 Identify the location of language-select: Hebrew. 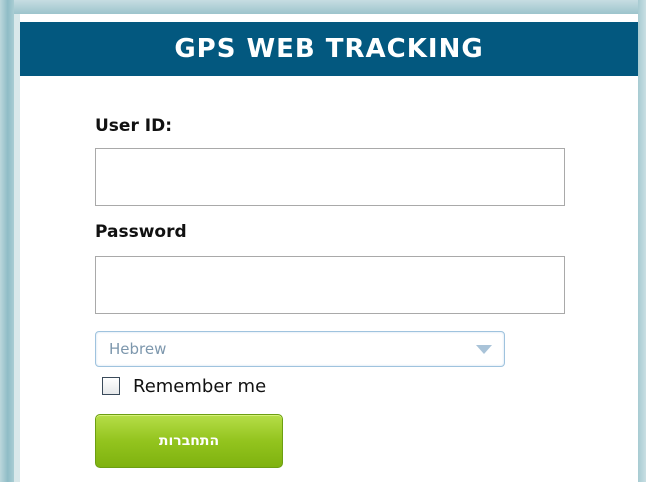
(300, 349).